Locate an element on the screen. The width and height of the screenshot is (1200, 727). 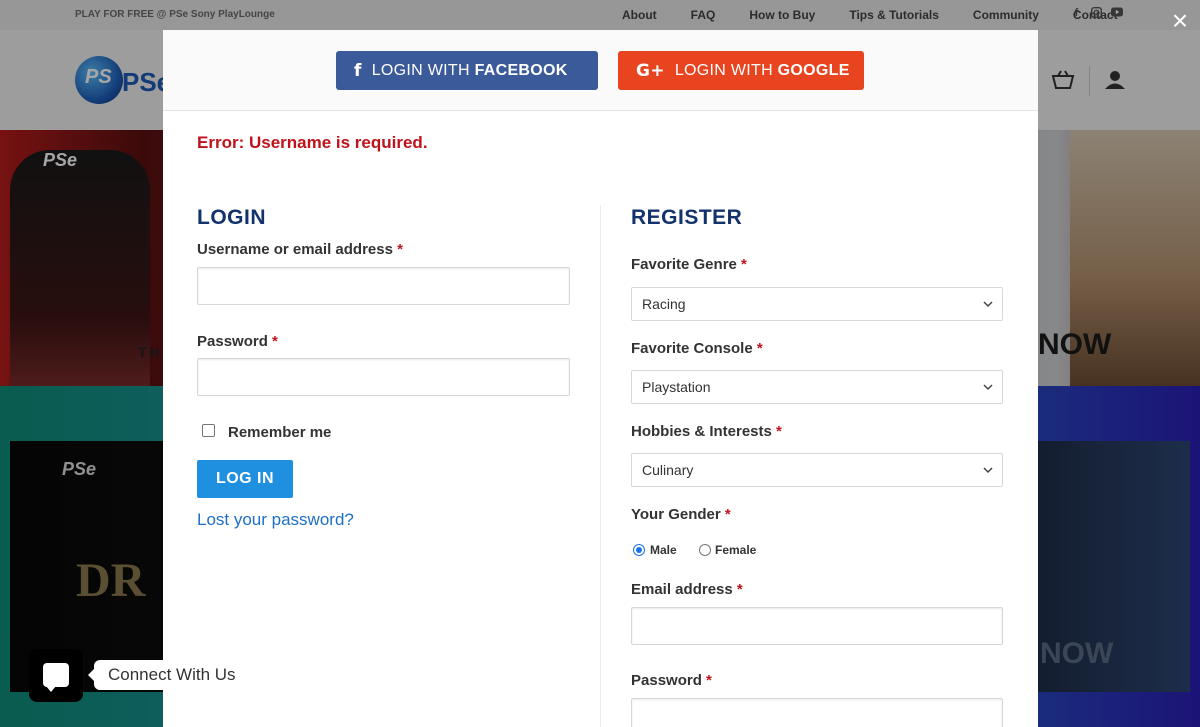
login-with-google-button: G+ LOGIN WITH GOOGLE is located at coordinates (741, 70).